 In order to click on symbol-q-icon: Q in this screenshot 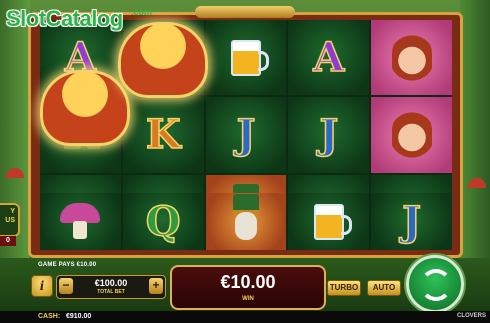, I will do `click(163, 221)`.